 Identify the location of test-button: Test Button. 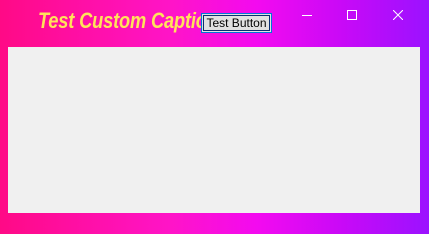
(236, 23).